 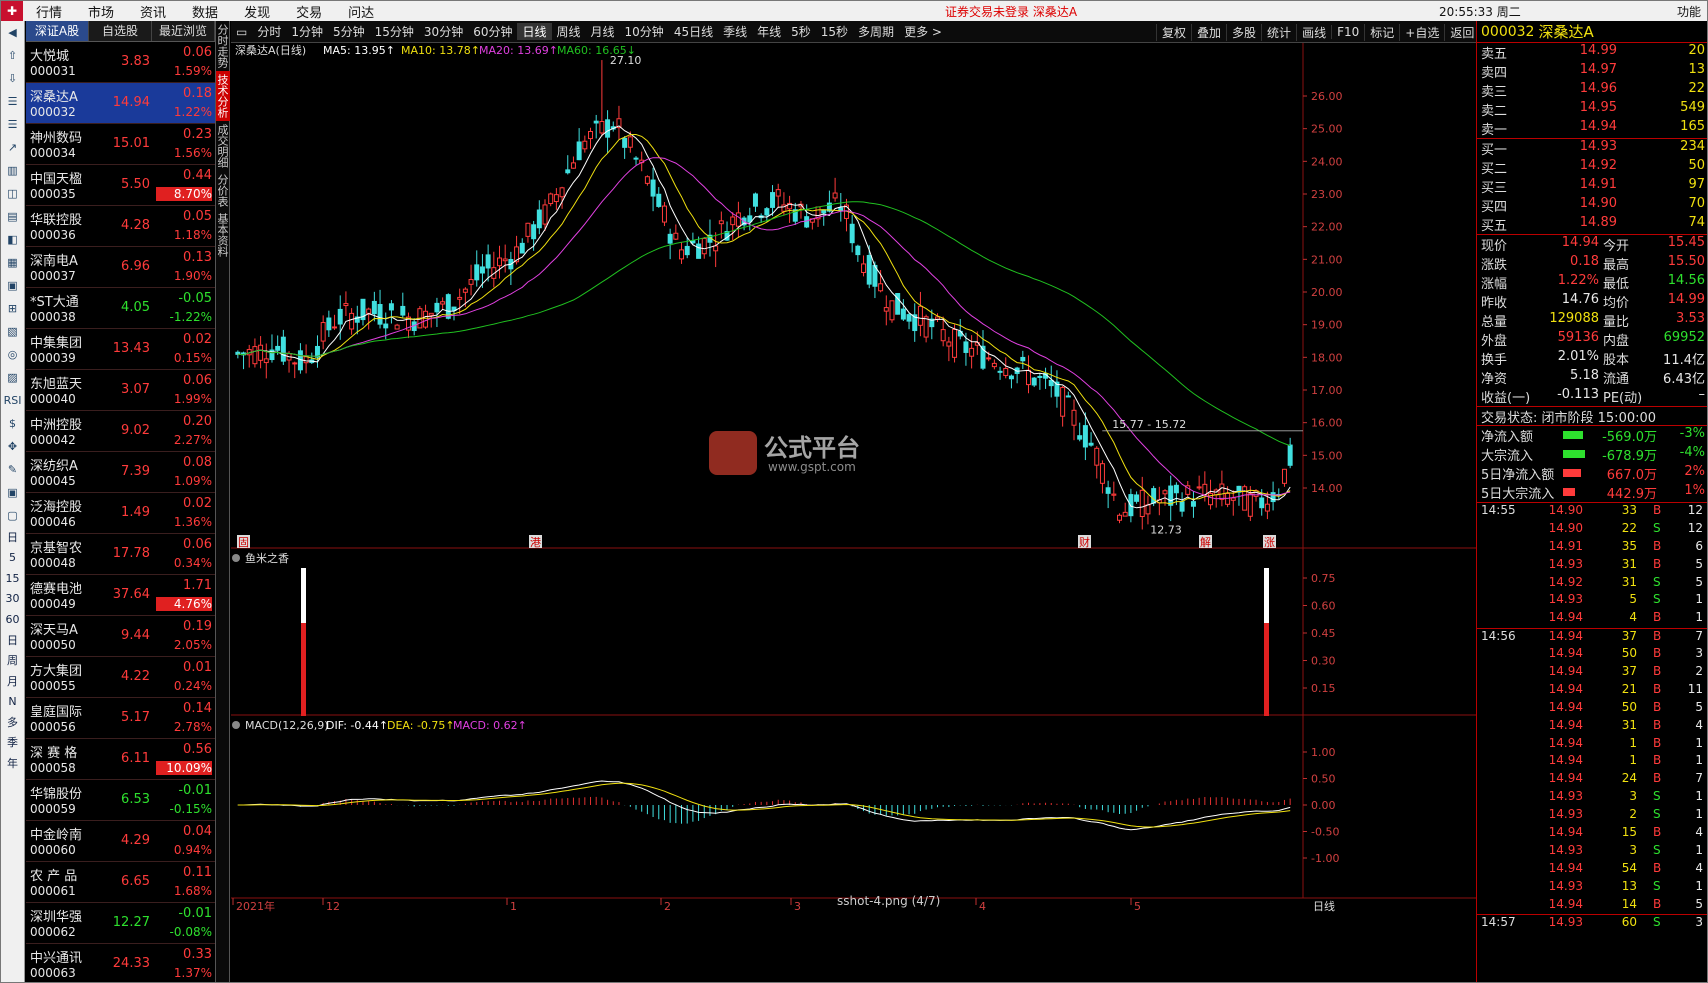 What do you see at coordinates (12, 619) in the screenshot?
I see `period-shortcut: 60` at bounding box center [12, 619].